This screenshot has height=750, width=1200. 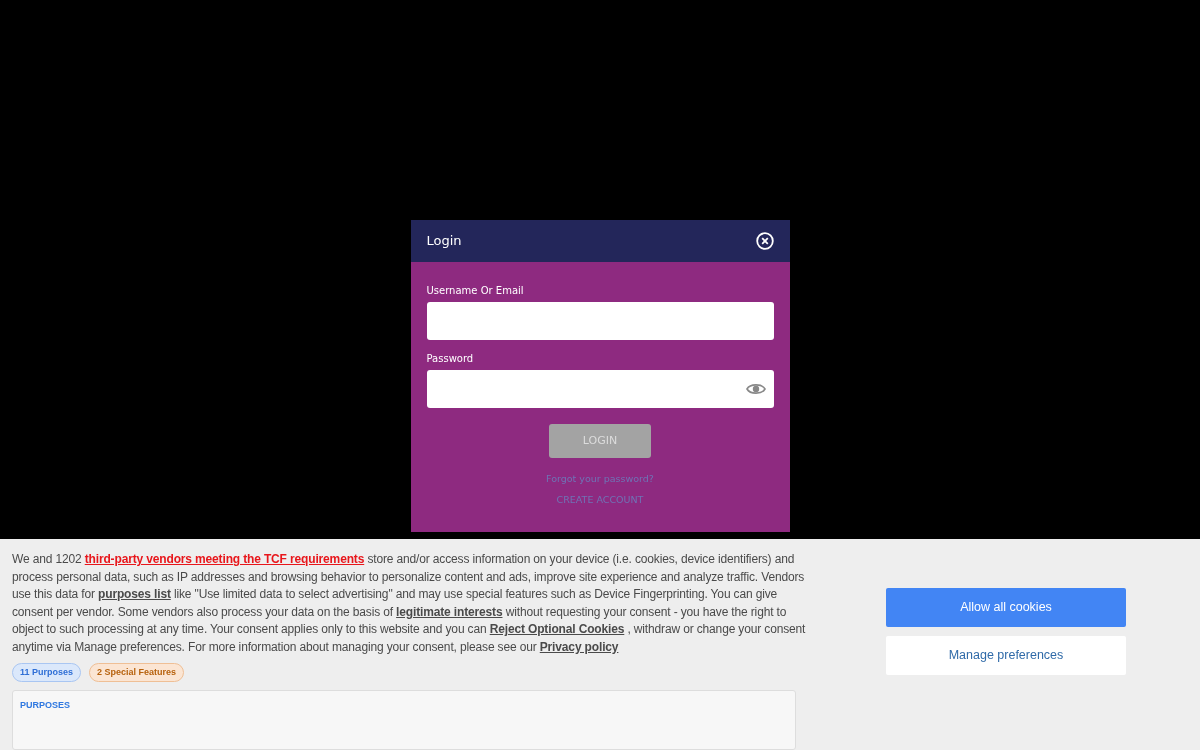 I want to click on consent-text: We and 1202 third-party vendors meeting the TCF requirements store and/or access information on your device (i.e. cookies, device identifiers) and process personal data, such as IP addresses and browsing behavior to personalize content and ads, improve site experience and analyze traffic. Vendors use this data for purposes list like "Use limited data to select advertising" and may use special features such as Device Fingerprinting. You can give consent per vendor. Some vendors also process your data on the basis of legitimate interests without requesting your consent - you have the right to object to such processing at any time. Your consent applies only to this website and you can Reject Optional Cookies , withdraw or change your consent anytime via Manage preferences. For more information about managing your consent, please see our Privacy policy, so click(x=409, y=603).